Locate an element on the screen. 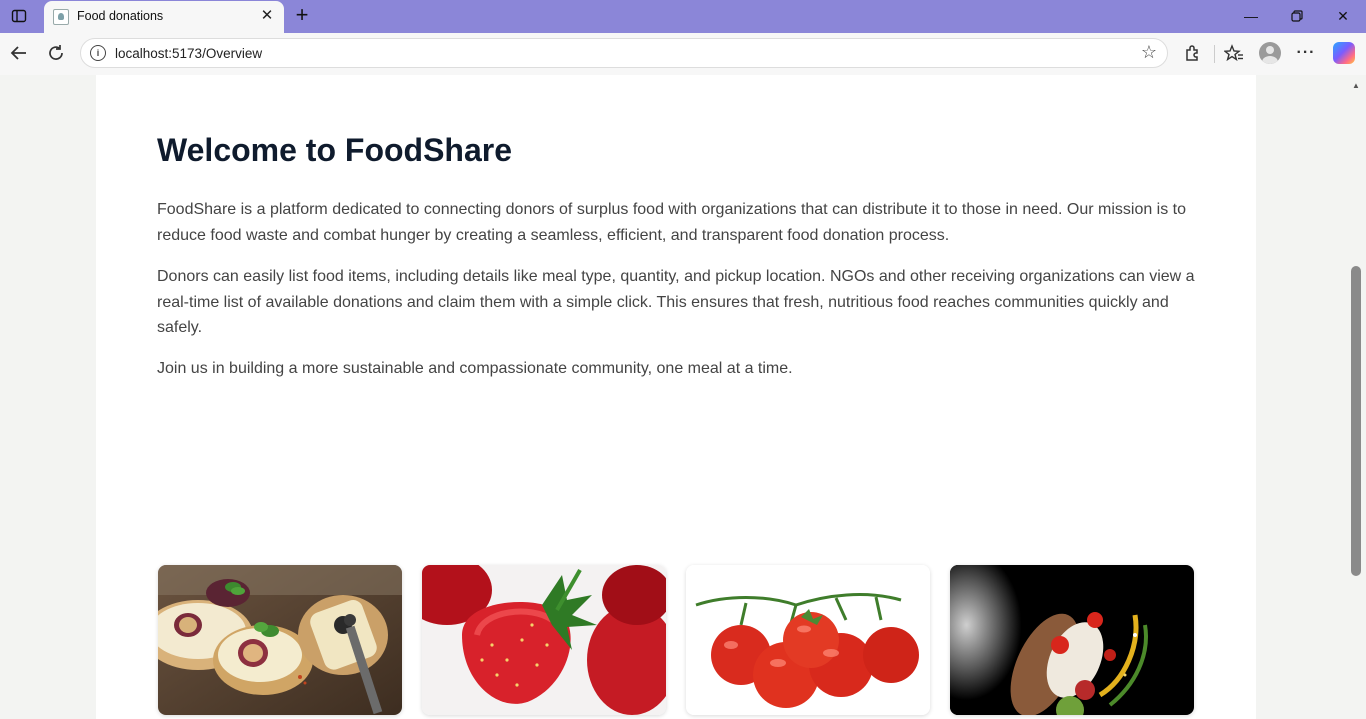 The width and height of the screenshot is (1366, 719). browser-titlebar: Food donations ✕ + — ✕ is located at coordinates (683, 16).